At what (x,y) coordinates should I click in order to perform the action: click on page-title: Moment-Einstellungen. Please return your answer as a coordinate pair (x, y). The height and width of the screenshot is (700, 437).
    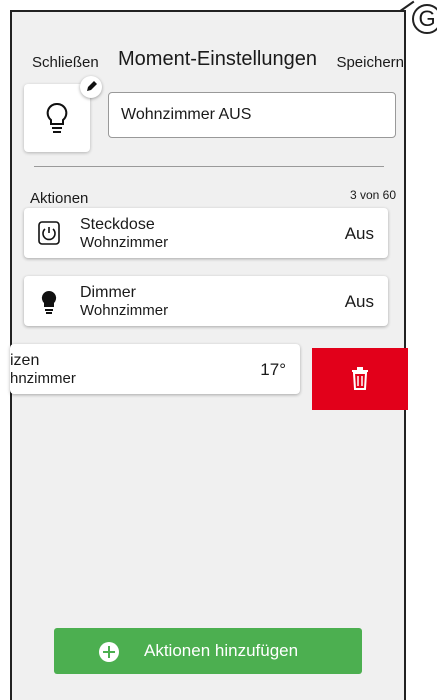
    Looking at the image, I should click on (217, 59).